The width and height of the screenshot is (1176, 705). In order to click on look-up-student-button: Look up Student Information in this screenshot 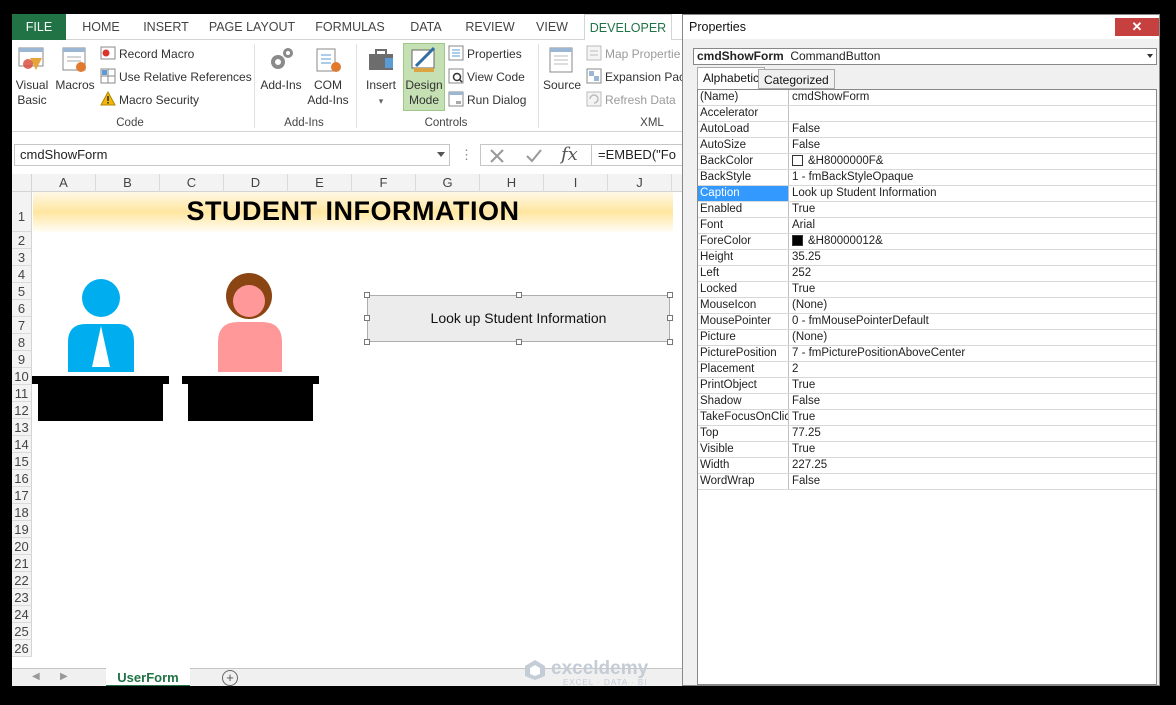, I will do `click(518, 318)`.